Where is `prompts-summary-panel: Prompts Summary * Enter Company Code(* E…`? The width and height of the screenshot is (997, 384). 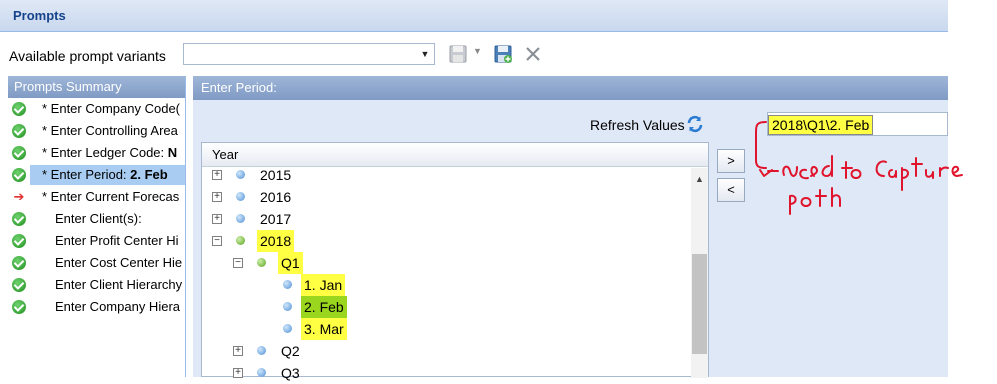
prompts-summary-panel: Prompts Summary * Enter Company Code(* E… is located at coordinates (97, 226).